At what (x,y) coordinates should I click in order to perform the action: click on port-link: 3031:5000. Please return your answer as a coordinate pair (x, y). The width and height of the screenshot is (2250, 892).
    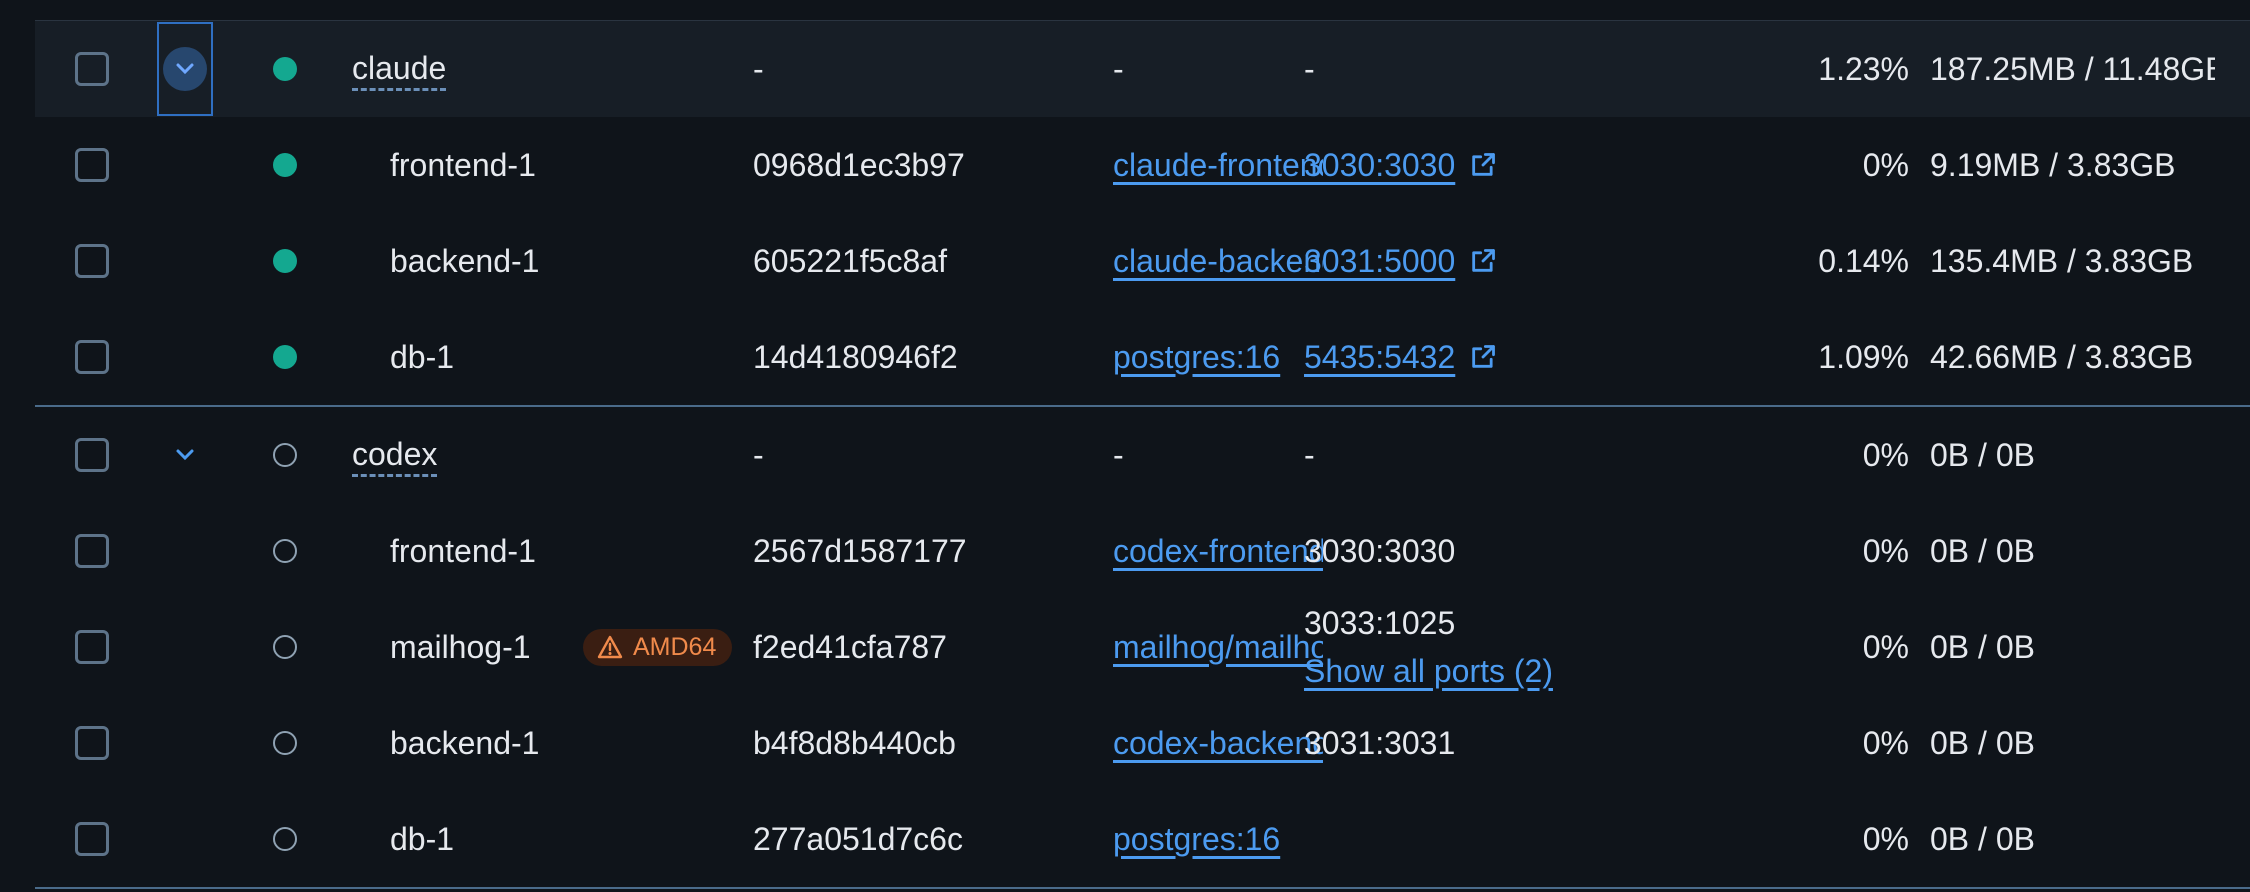
    Looking at the image, I should click on (1504, 261).